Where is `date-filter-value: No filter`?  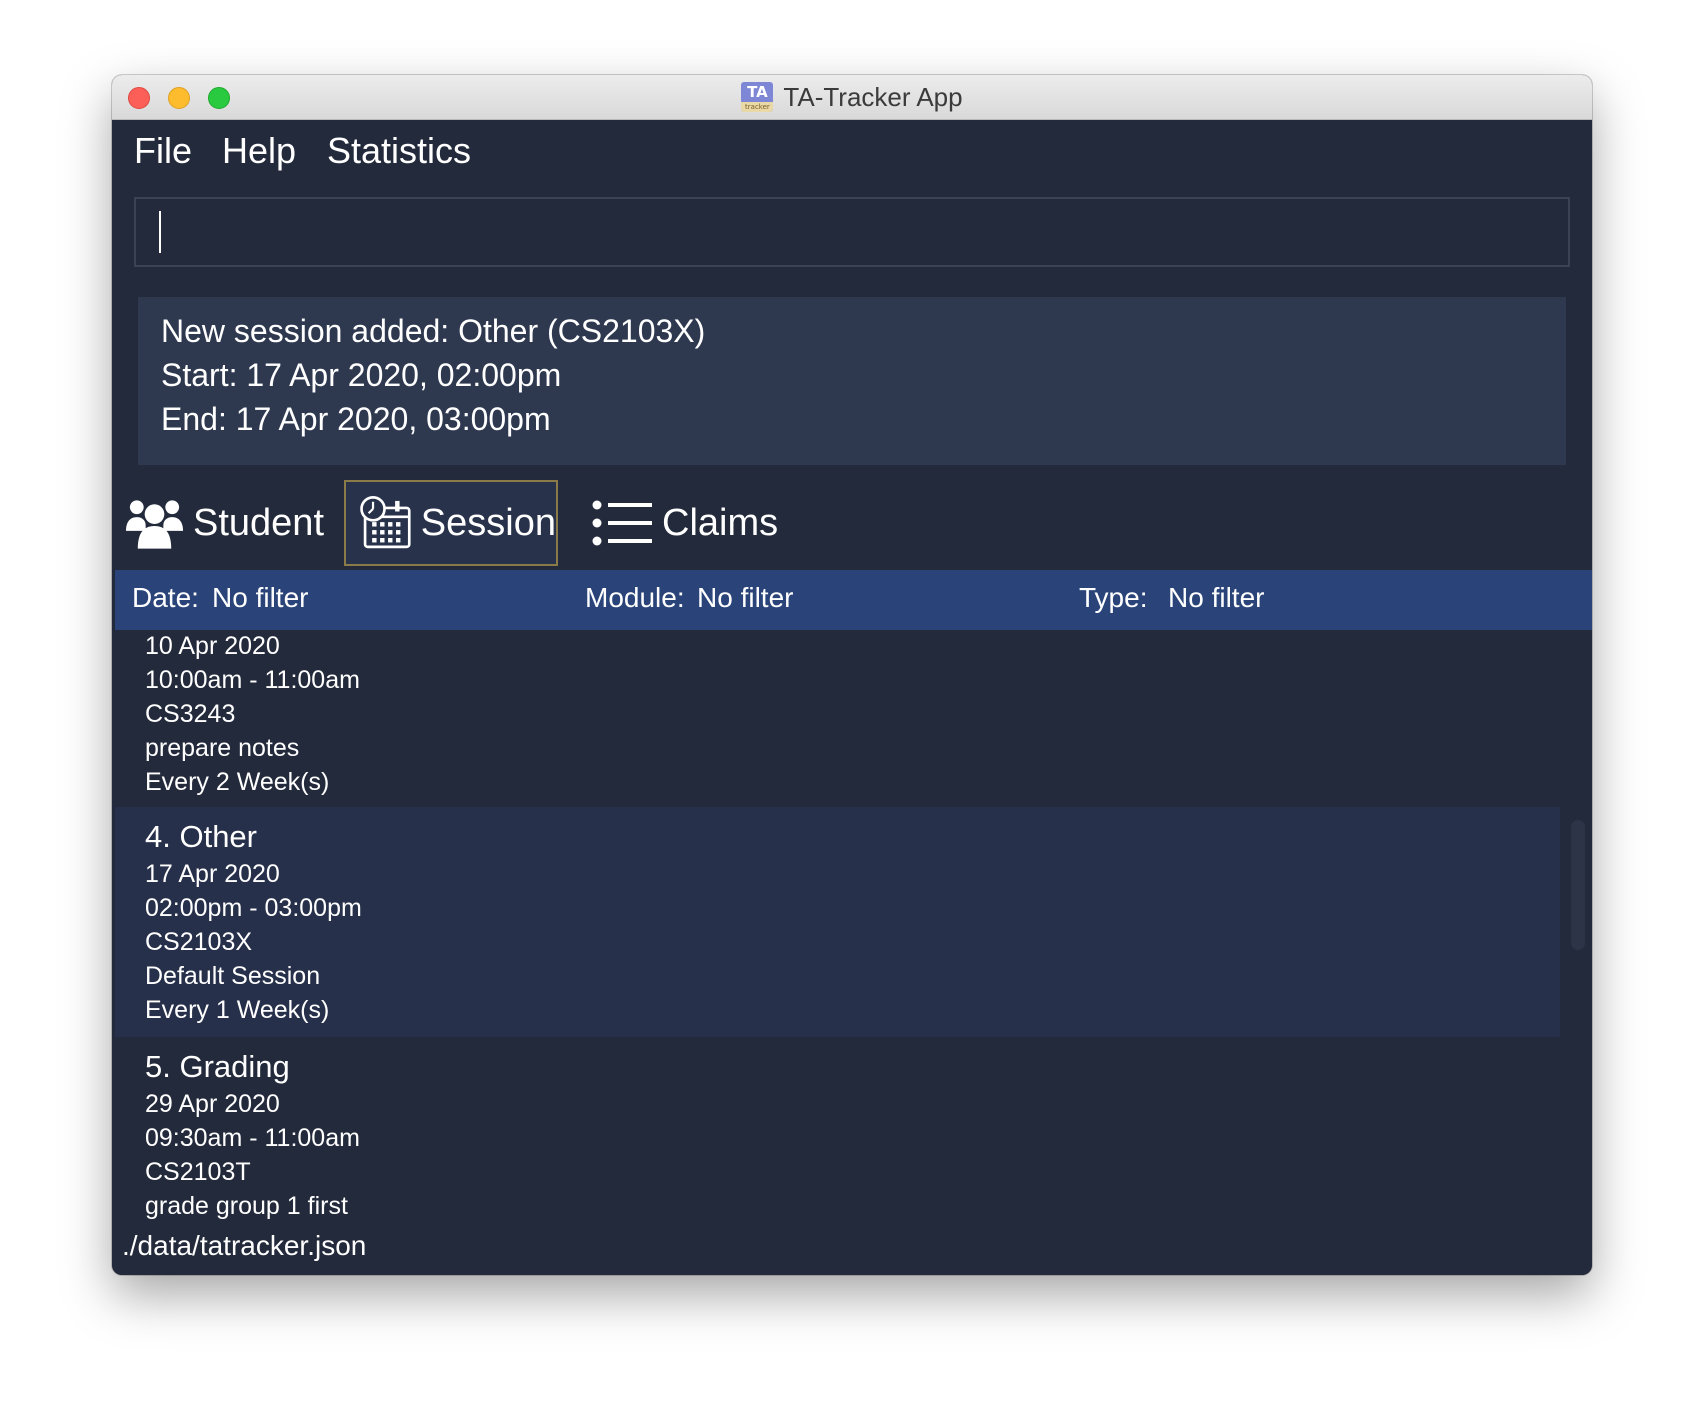 date-filter-value: No filter is located at coordinates (260, 597).